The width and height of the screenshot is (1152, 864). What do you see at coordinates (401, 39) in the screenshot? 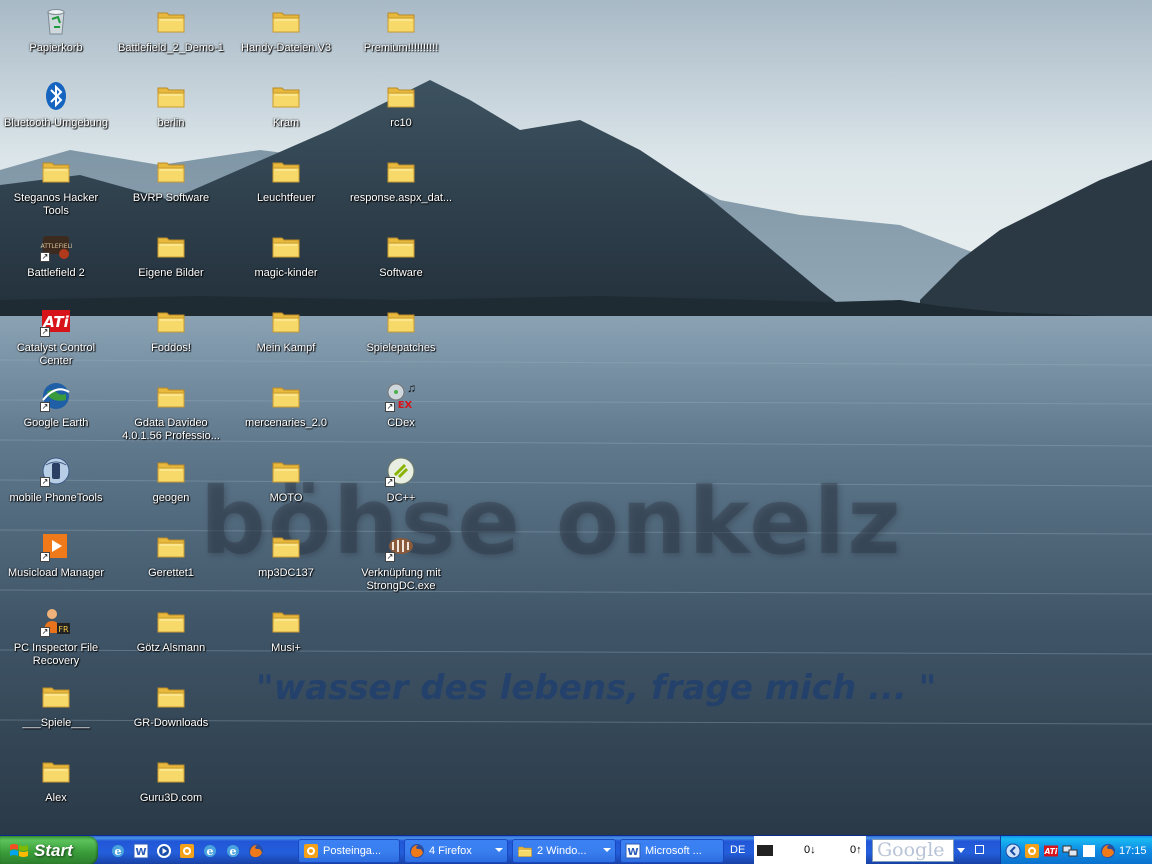
I see `desktop-icon: Premium!!!!!!!!!!` at bounding box center [401, 39].